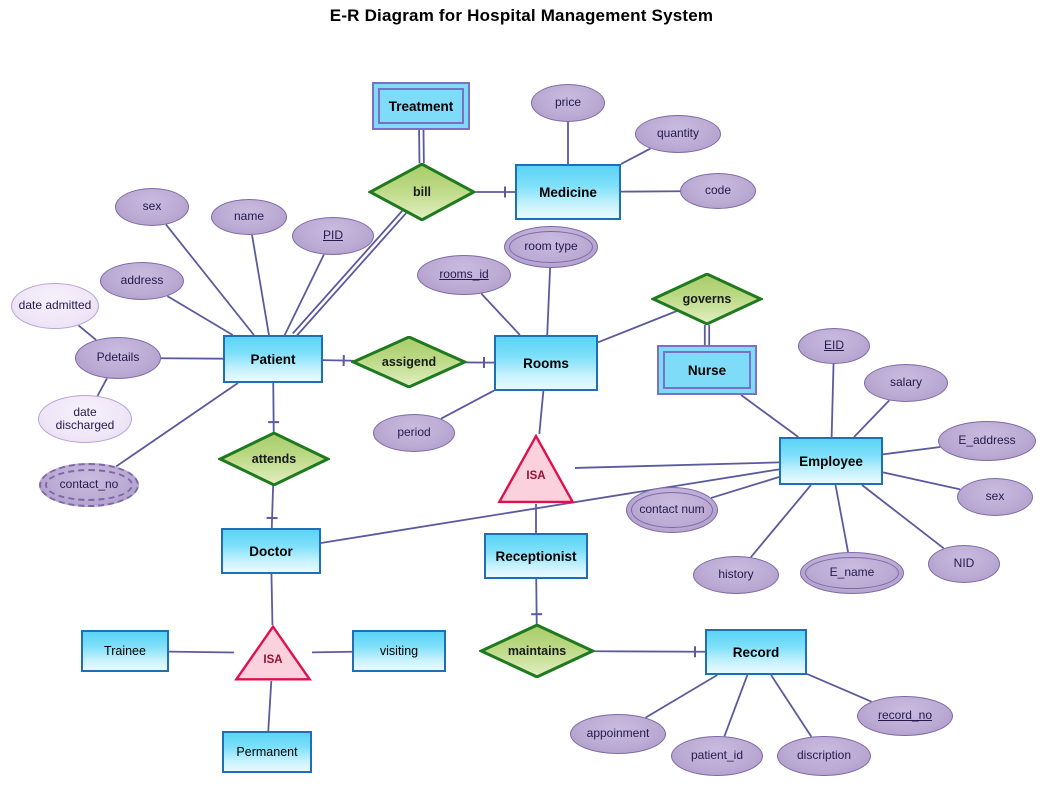  What do you see at coordinates (332, 652) in the screenshot?
I see `edge-visiting-isa-doctor` at bounding box center [332, 652].